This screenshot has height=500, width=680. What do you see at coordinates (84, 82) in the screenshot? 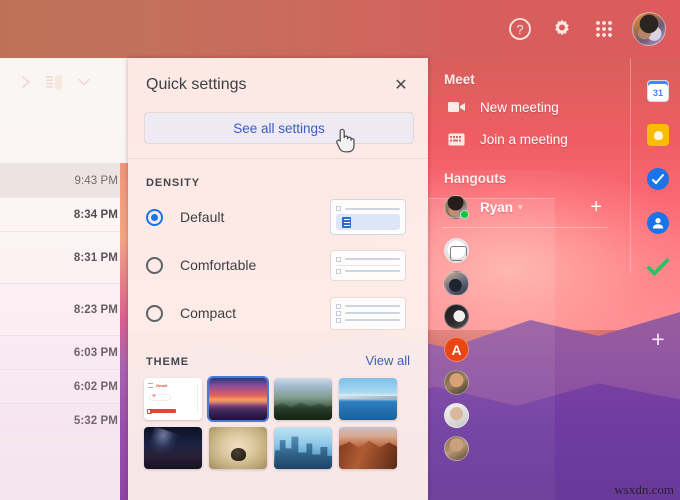
I see `chevron-down-icon` at bounding box center [84, 82].